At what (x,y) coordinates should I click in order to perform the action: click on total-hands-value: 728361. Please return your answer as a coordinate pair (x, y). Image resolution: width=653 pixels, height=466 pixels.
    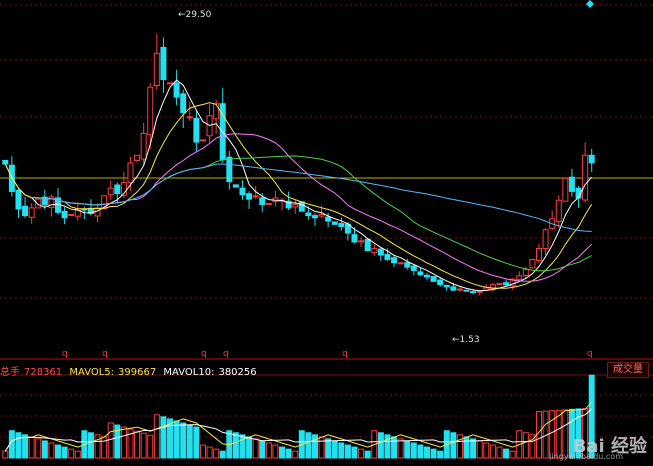
    Looking at the image, I should click on (43, 372).